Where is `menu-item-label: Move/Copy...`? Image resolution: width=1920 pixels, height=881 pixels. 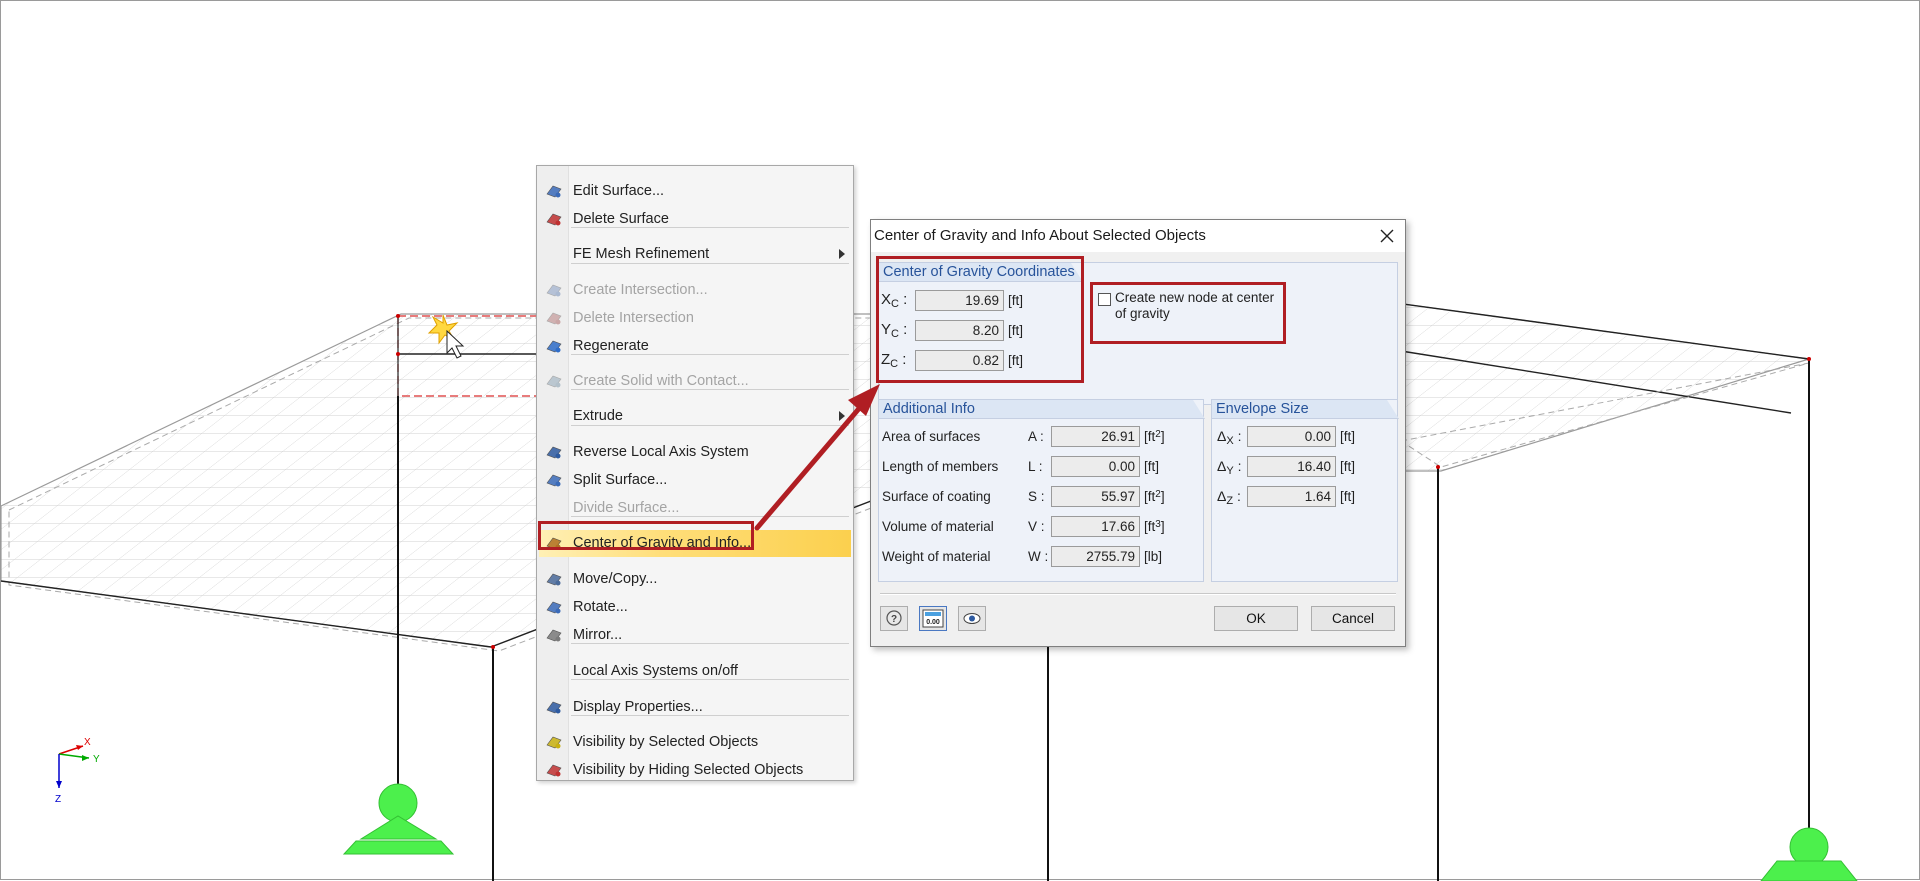
menu-item-label: Move/Copy... is located at coordinates (615, 579).